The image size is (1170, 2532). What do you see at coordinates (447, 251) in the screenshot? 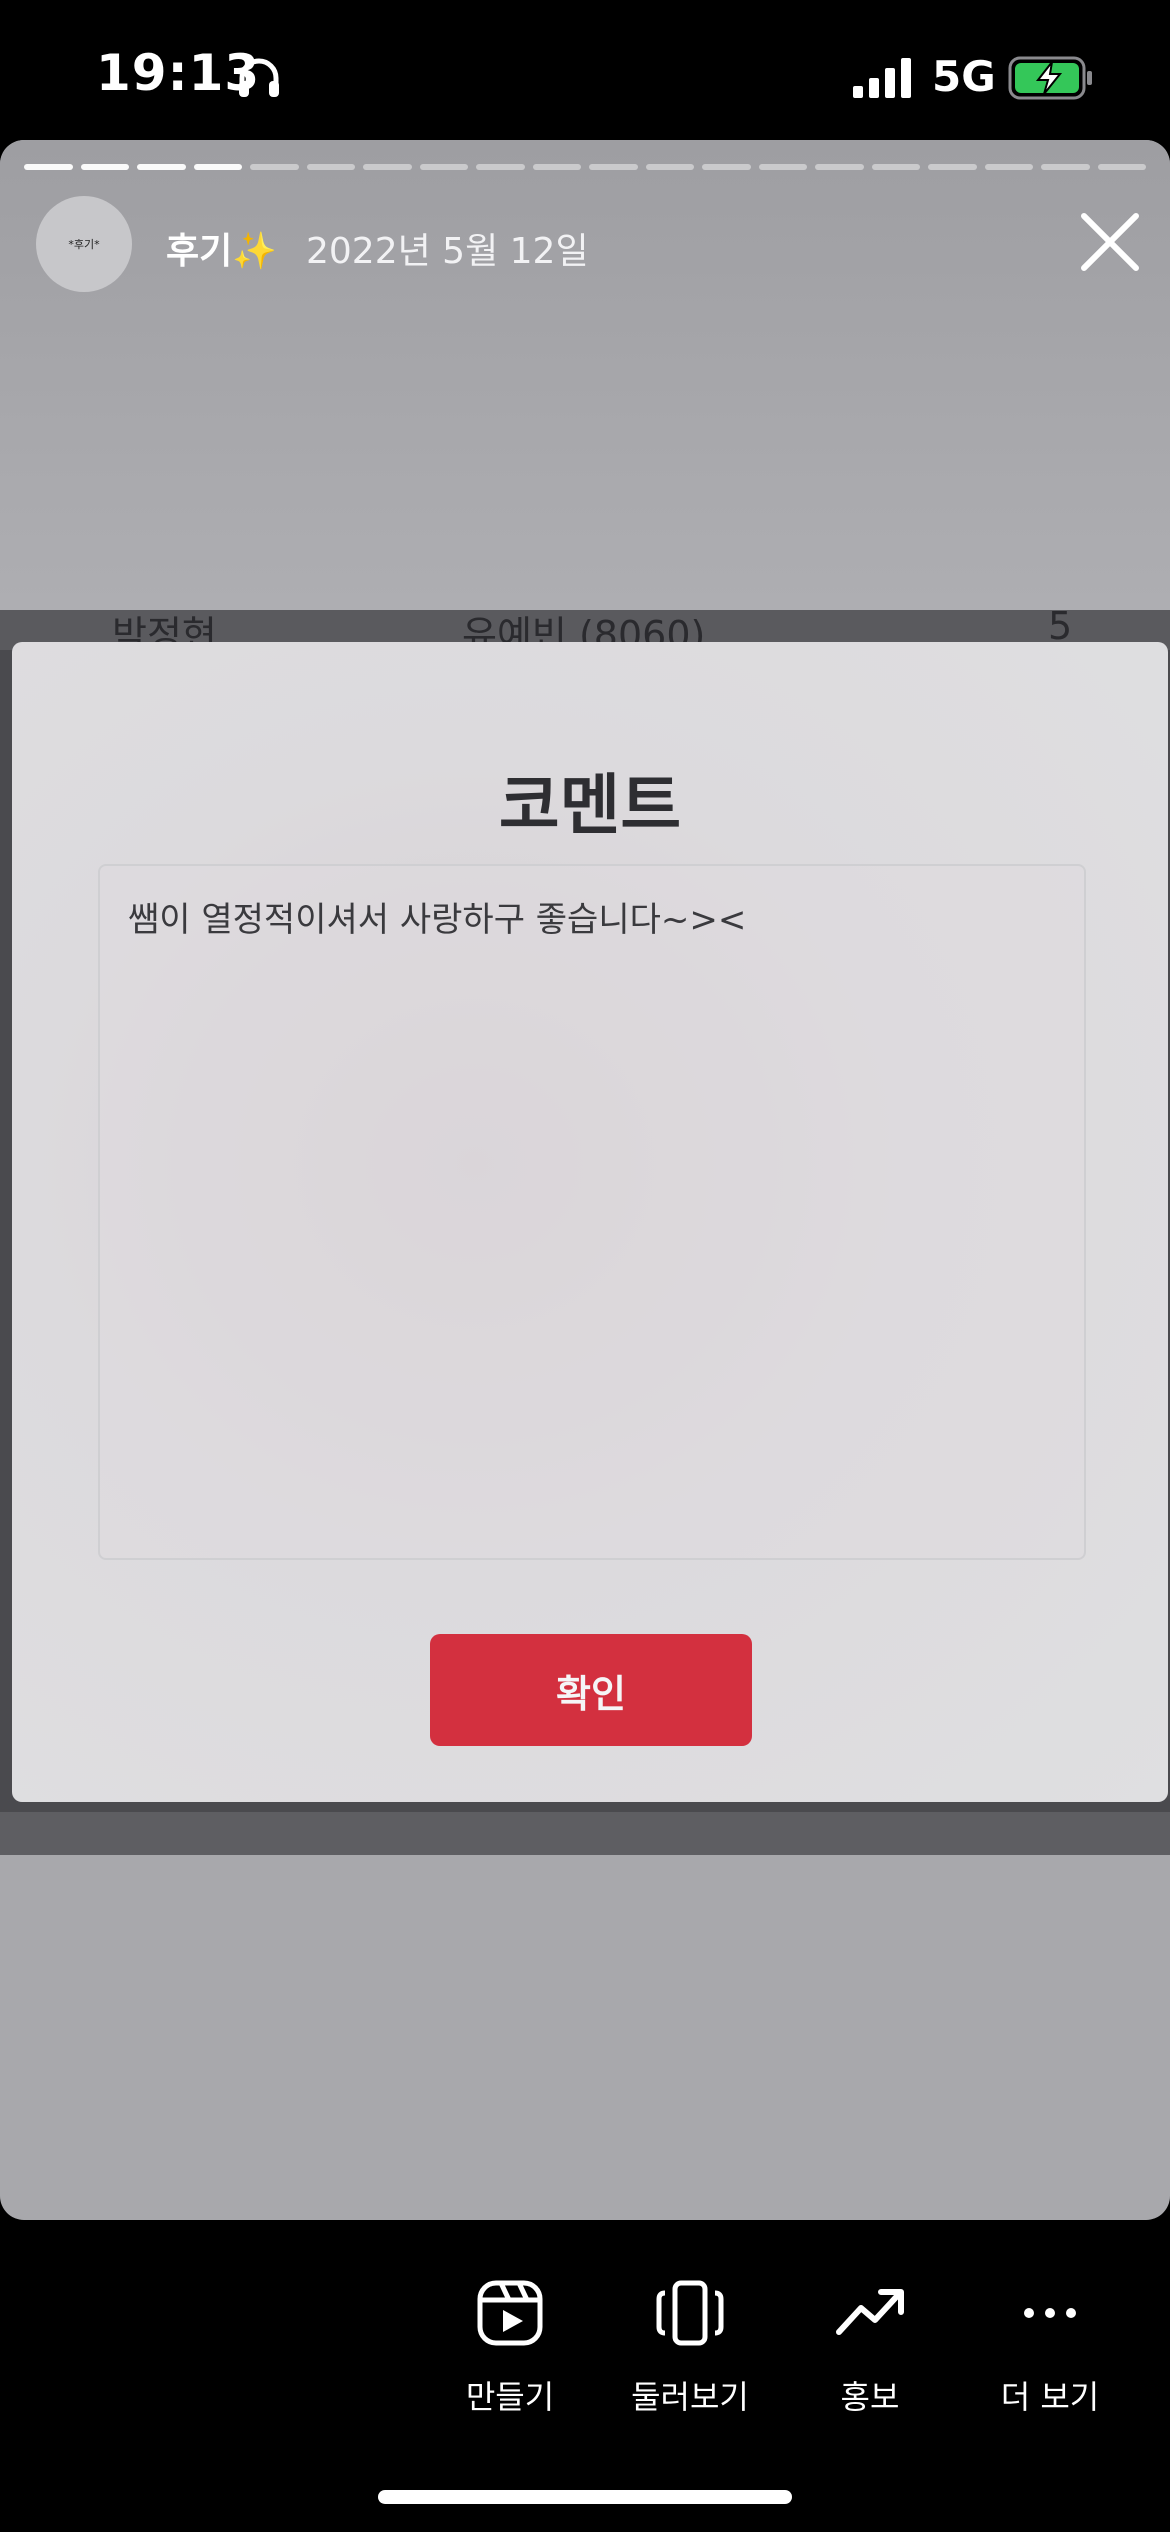
I see `story-date: 2022년 5월 12일` at bounding box center [447, 251].